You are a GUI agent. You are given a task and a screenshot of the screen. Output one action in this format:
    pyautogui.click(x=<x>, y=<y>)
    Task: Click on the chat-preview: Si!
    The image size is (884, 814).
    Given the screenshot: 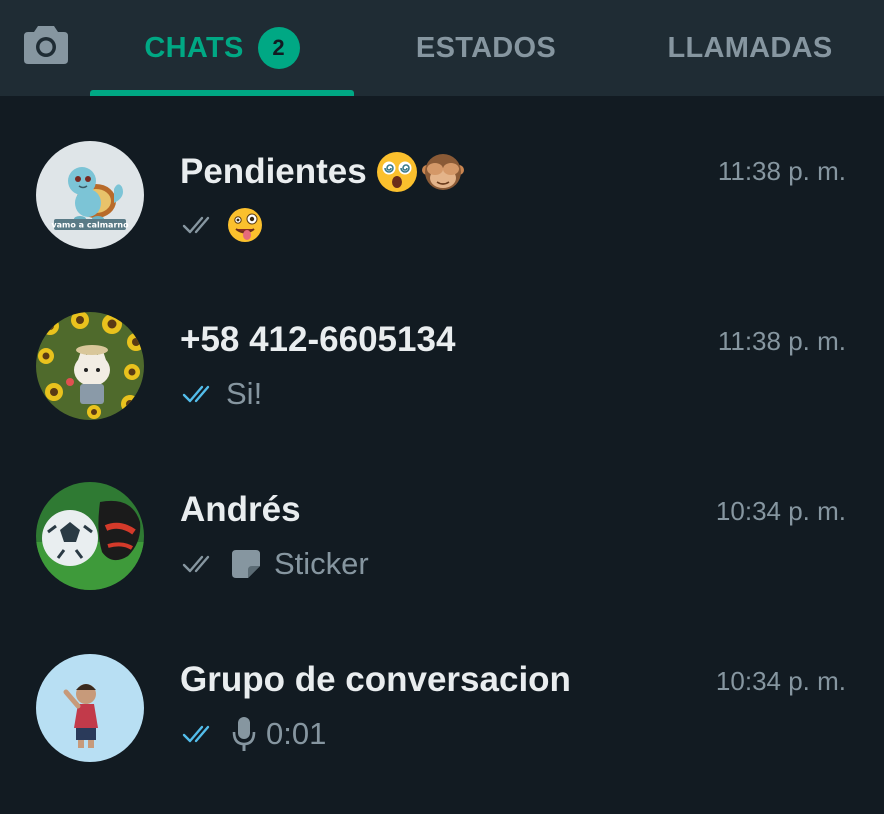 What is the action you would take?
    pyautogui.click(x=222, y=394)
    